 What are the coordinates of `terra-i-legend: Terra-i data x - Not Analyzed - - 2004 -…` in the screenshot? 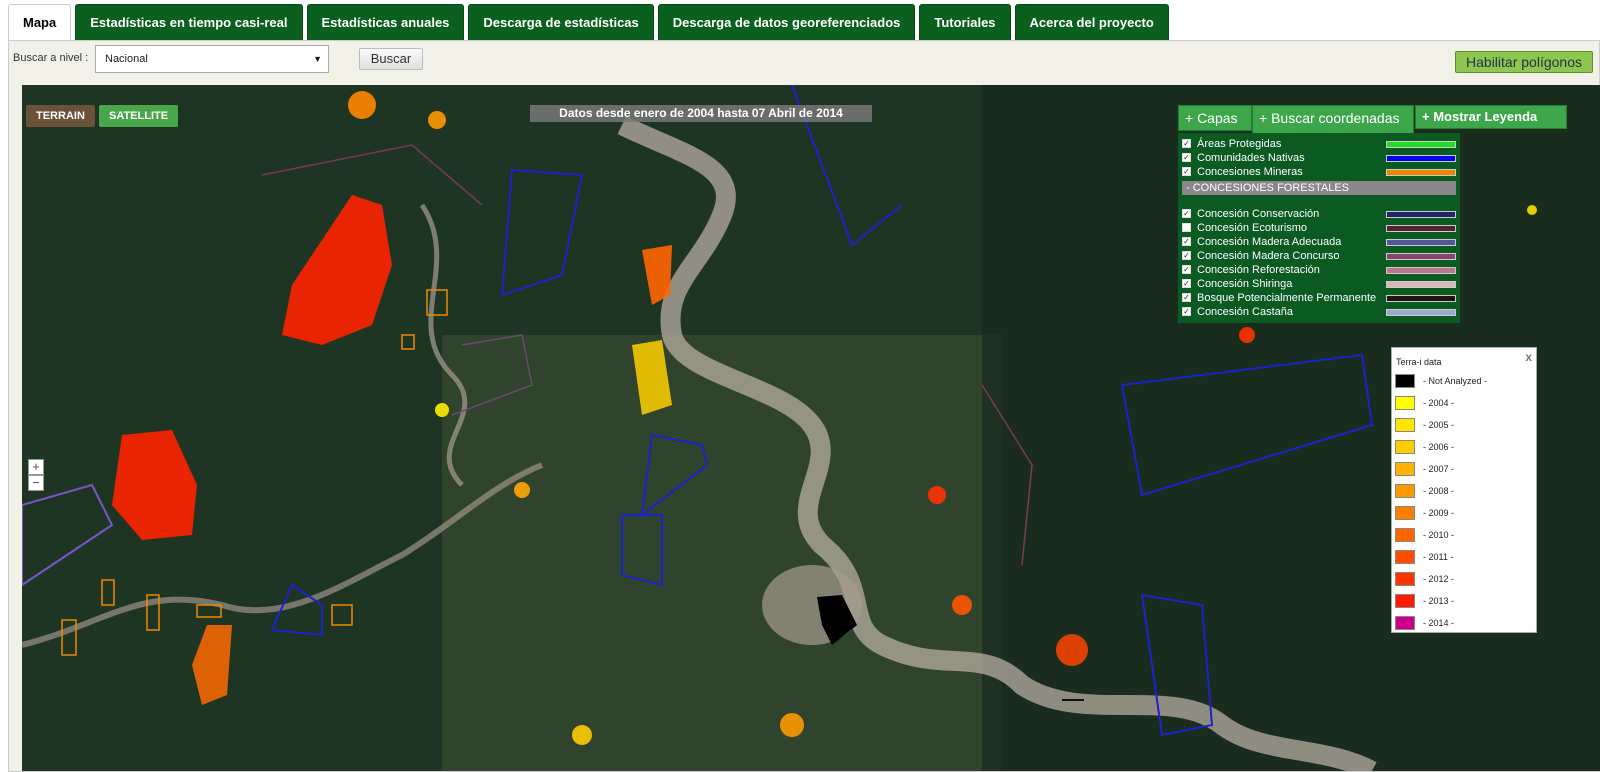 It's located at (1464, 490).